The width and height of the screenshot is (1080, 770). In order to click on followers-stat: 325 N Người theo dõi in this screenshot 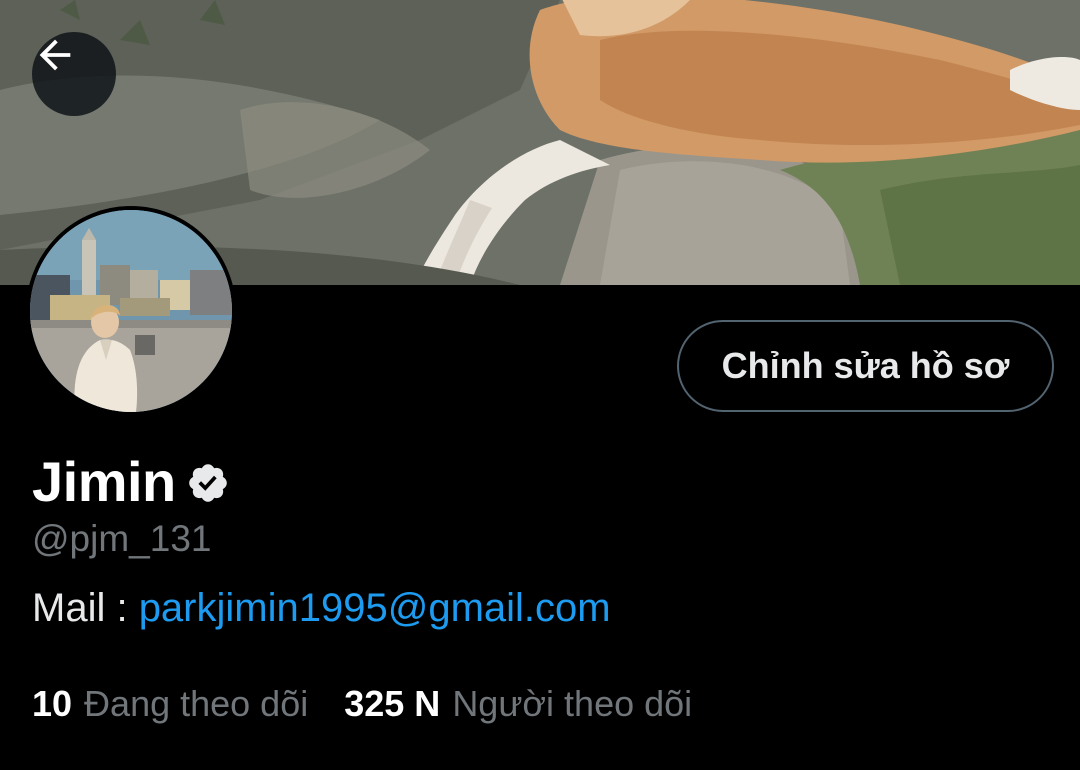, I will do `click(518, 704)`.